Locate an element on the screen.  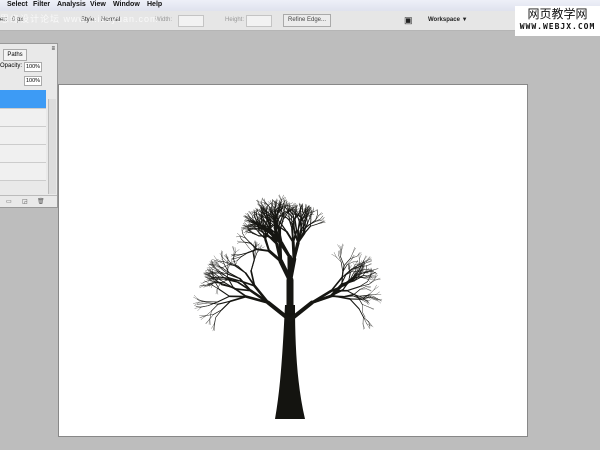
watermark-url: WWW.WEBJX.COM is located at coordinates (557, 26).